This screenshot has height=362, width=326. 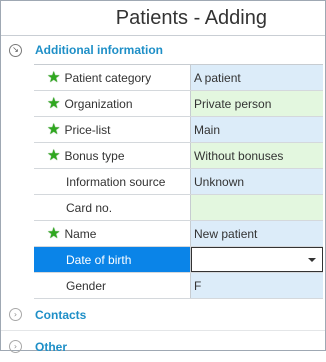 I want to click on field-row-gender: Gender F, so click(x=178, y=286).